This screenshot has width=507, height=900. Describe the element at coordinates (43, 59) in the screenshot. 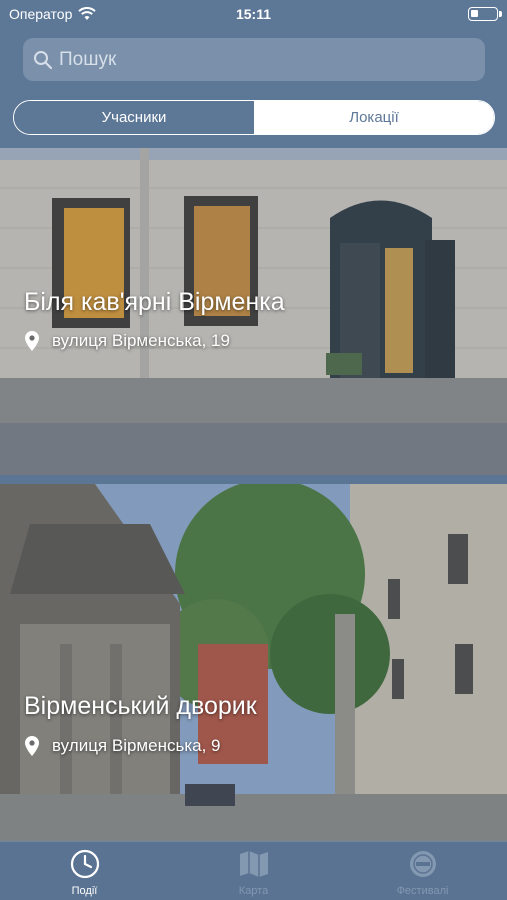

I see `search-icon` at that location.